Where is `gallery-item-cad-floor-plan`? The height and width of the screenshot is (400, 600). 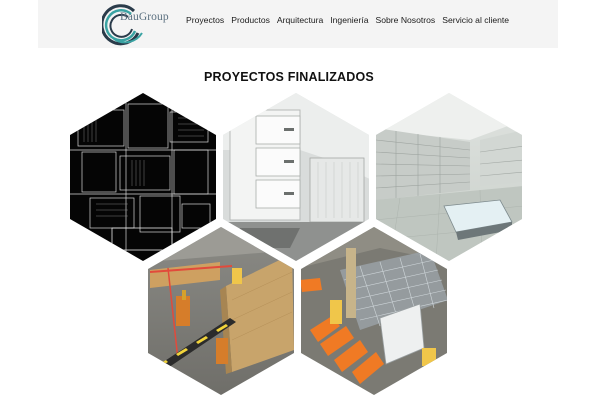 gallery-item-cad-floor-plan is located at coordinates (143, 177).